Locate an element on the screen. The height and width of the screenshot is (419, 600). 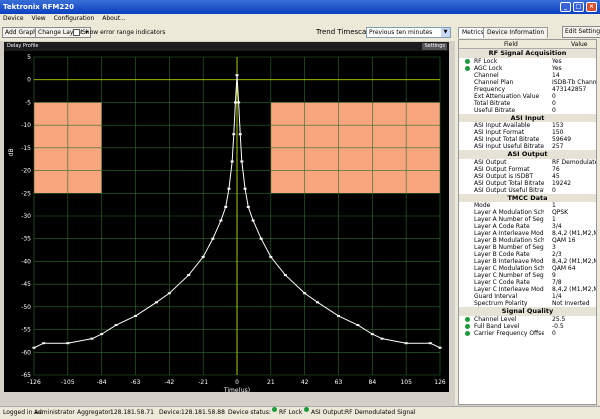
table-row: Useful Bitrate 0 is located at coordinates (527, 110).